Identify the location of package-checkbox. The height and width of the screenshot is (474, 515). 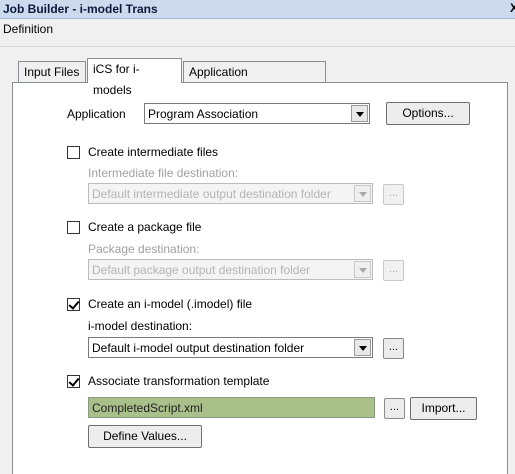
(73, 227).